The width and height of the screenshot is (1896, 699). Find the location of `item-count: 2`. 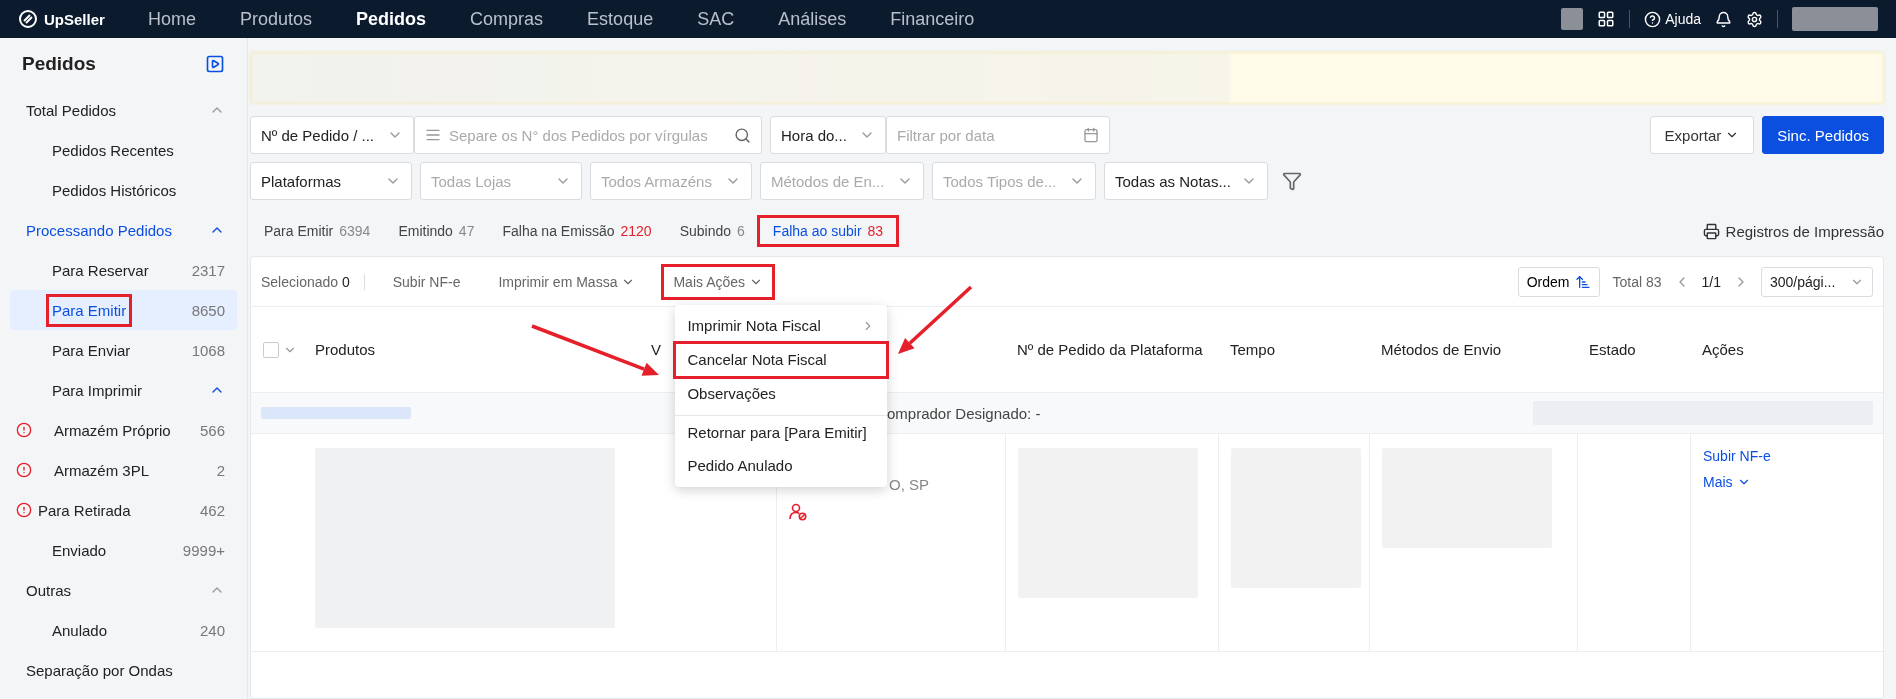

item-count: 2 is located at coordinates (220, 470).